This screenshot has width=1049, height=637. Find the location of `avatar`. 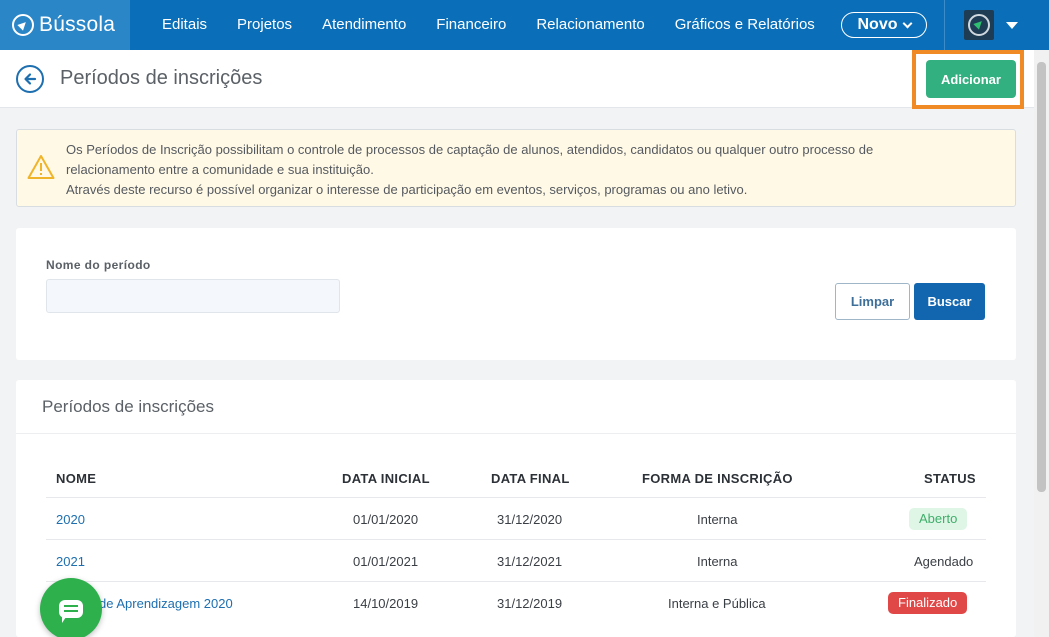

avatar is located at coordinates (979, 25).